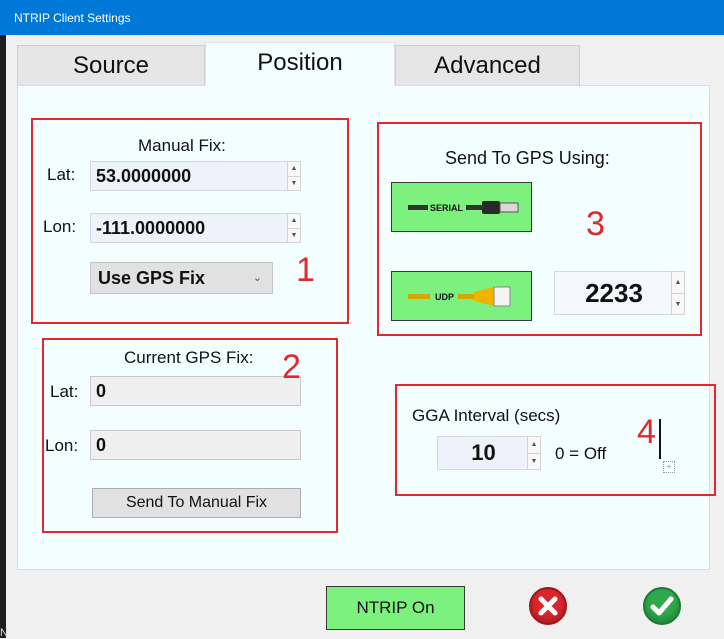  I want to click on tab-source: Source, so click(111, 65).